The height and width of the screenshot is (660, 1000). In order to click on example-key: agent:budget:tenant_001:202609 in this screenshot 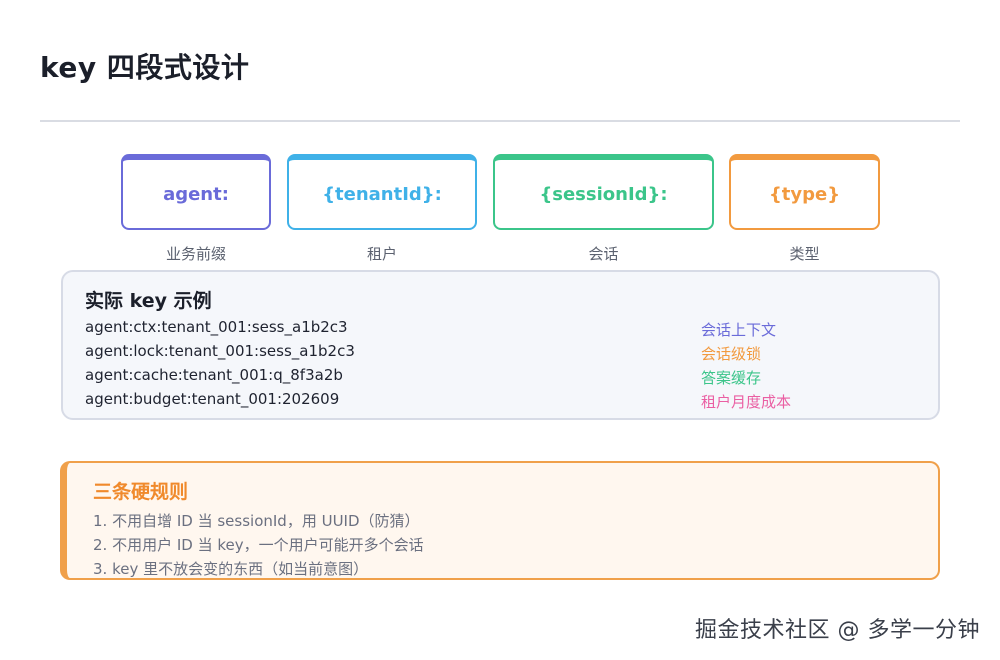, I will do `click(212, 399)`.